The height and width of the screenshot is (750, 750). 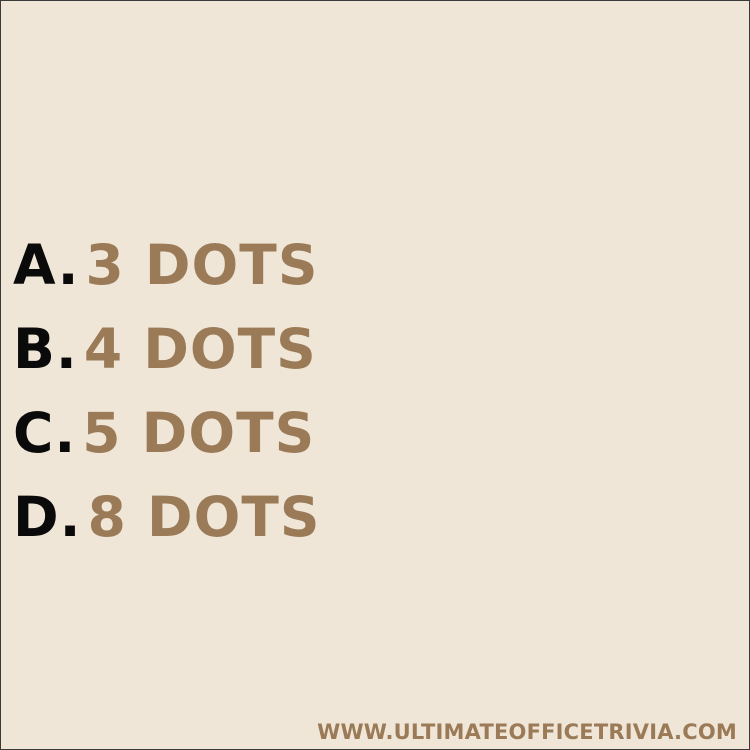 What do you see at coordinates (45, 432) in the screenshot?
I see `option-letter: C.` at bounding box center [45, 432].